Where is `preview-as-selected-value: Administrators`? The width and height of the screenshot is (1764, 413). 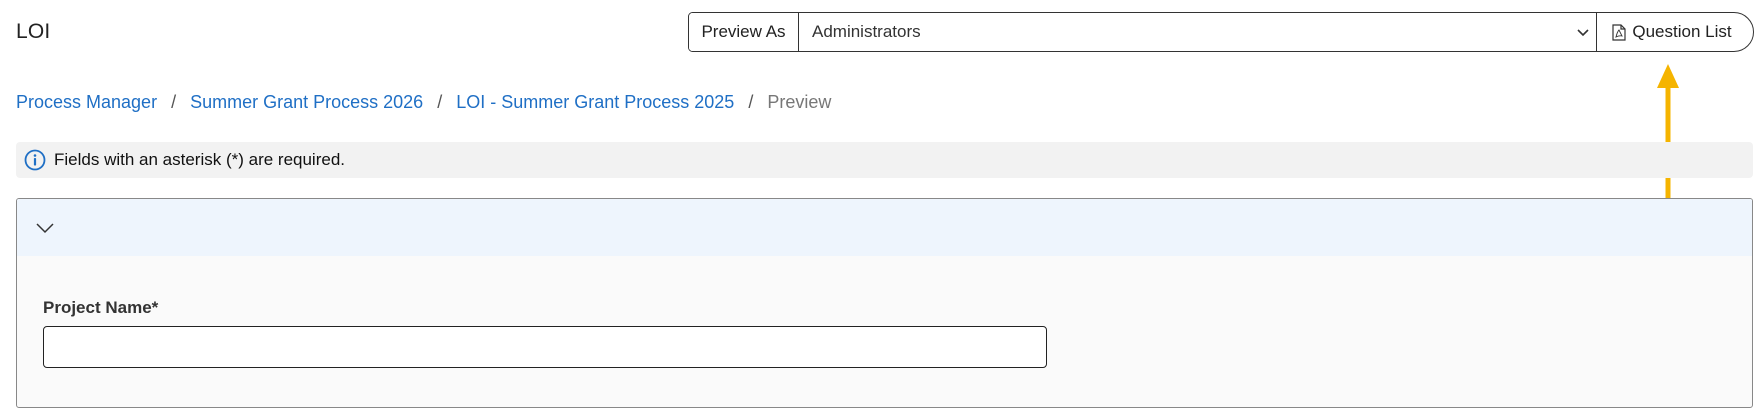
preview-as-selected-value: Administrators is located at coordinates (866, 31).